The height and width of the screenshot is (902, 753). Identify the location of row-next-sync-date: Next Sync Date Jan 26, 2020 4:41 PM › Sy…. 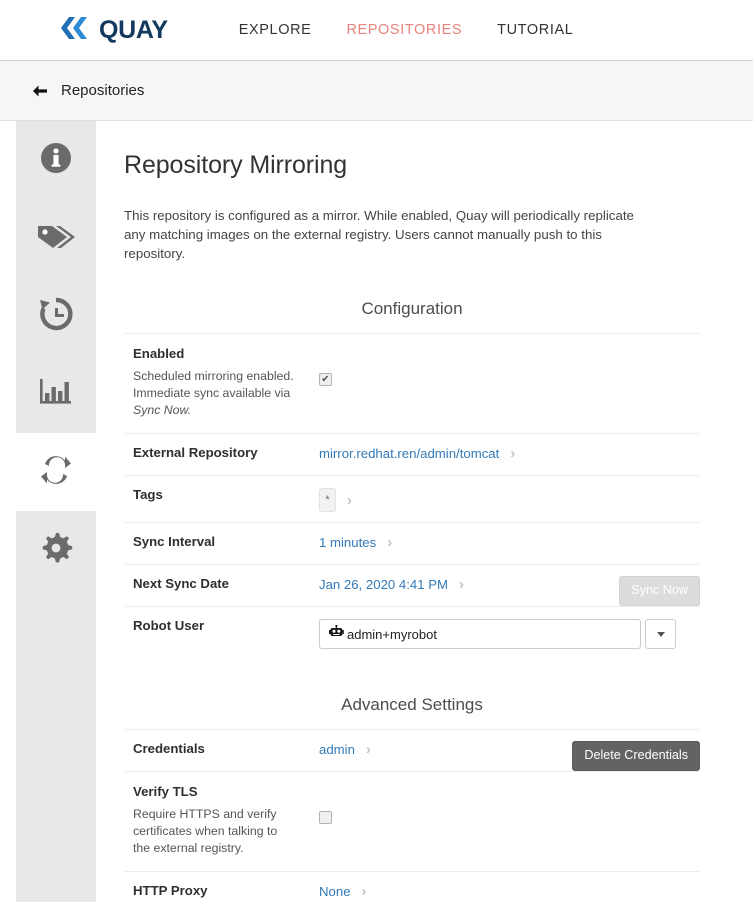
(412, 585).